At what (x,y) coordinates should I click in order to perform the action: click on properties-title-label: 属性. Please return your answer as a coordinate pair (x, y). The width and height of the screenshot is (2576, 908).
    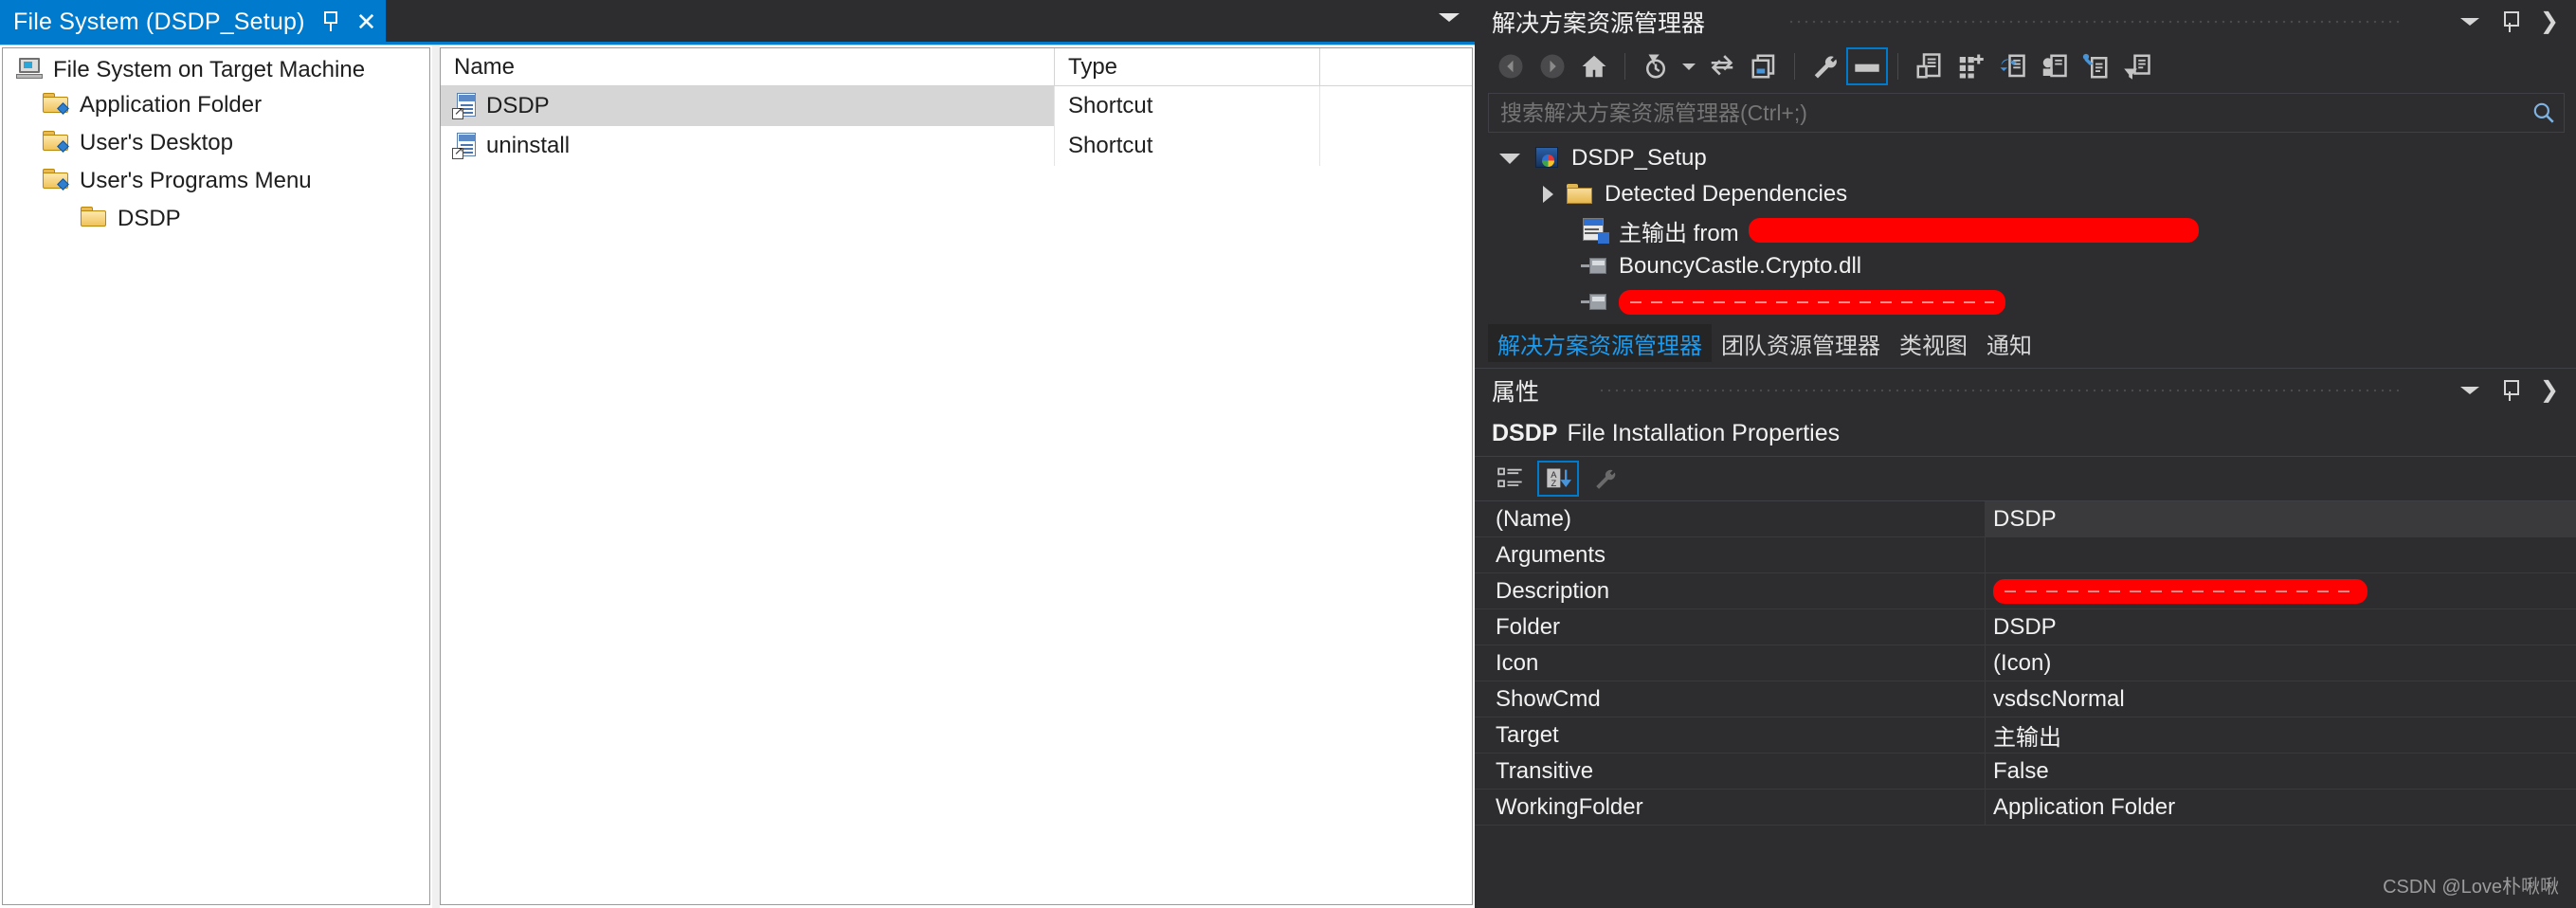
    Looking at the image, I should click on (1516, 392).